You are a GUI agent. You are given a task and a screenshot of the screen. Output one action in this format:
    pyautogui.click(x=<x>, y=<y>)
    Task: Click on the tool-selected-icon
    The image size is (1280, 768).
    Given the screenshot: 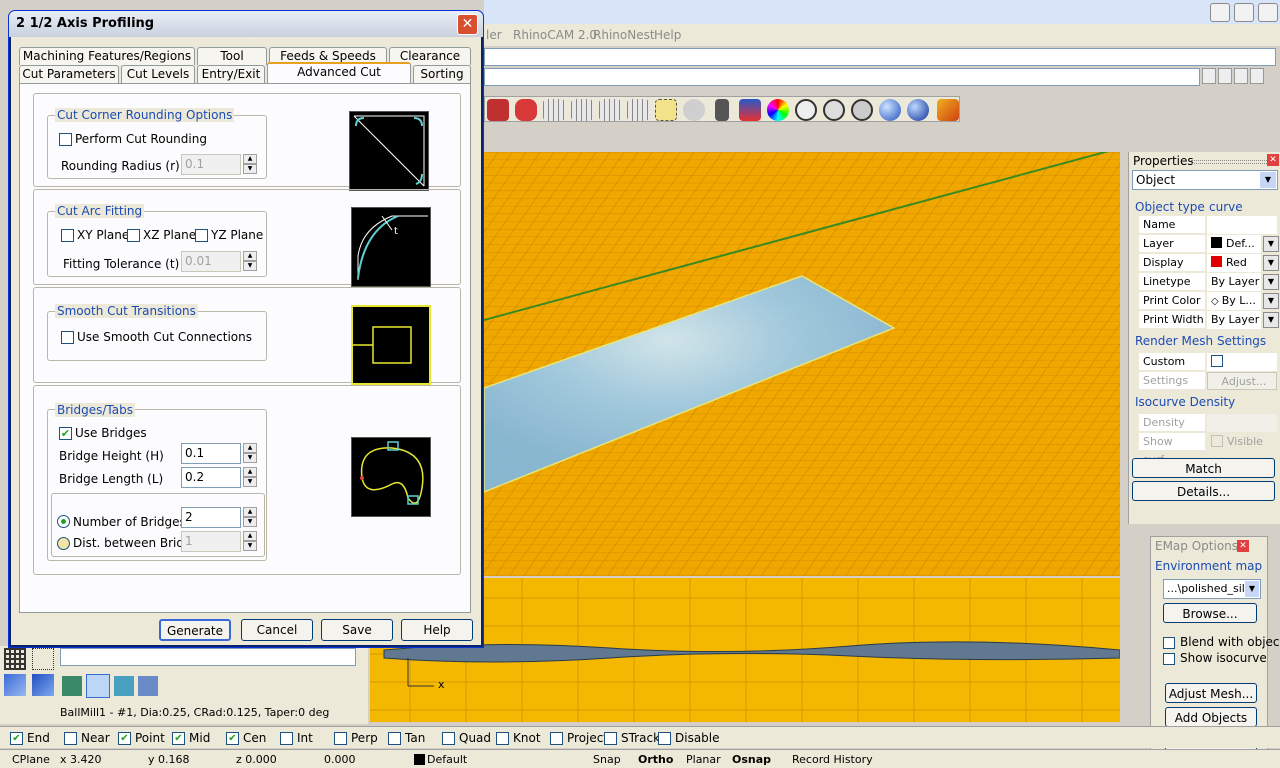 What is the action you would take?
    pyautogui.click(x=98, y=686)
    